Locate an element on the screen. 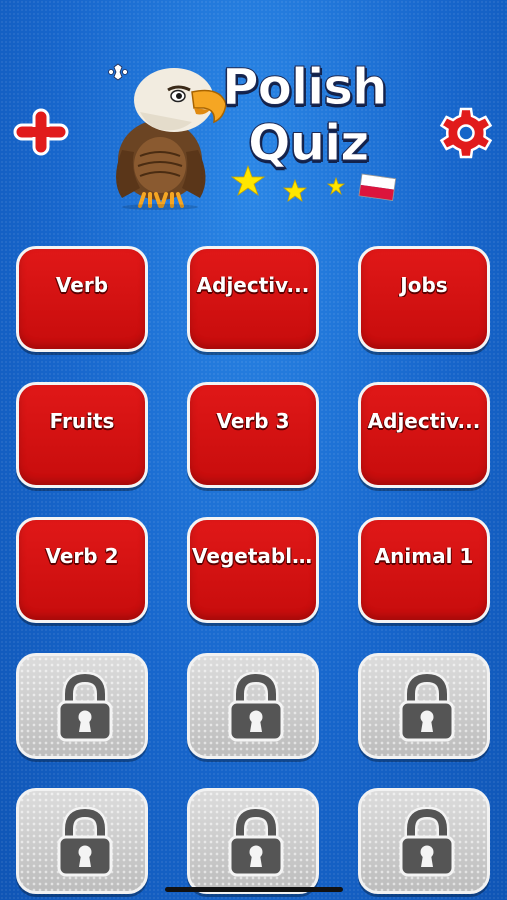 The height and width of the screenshot is (900, 507). category-tile: Verb 3 is located at coordinates (253, 435).